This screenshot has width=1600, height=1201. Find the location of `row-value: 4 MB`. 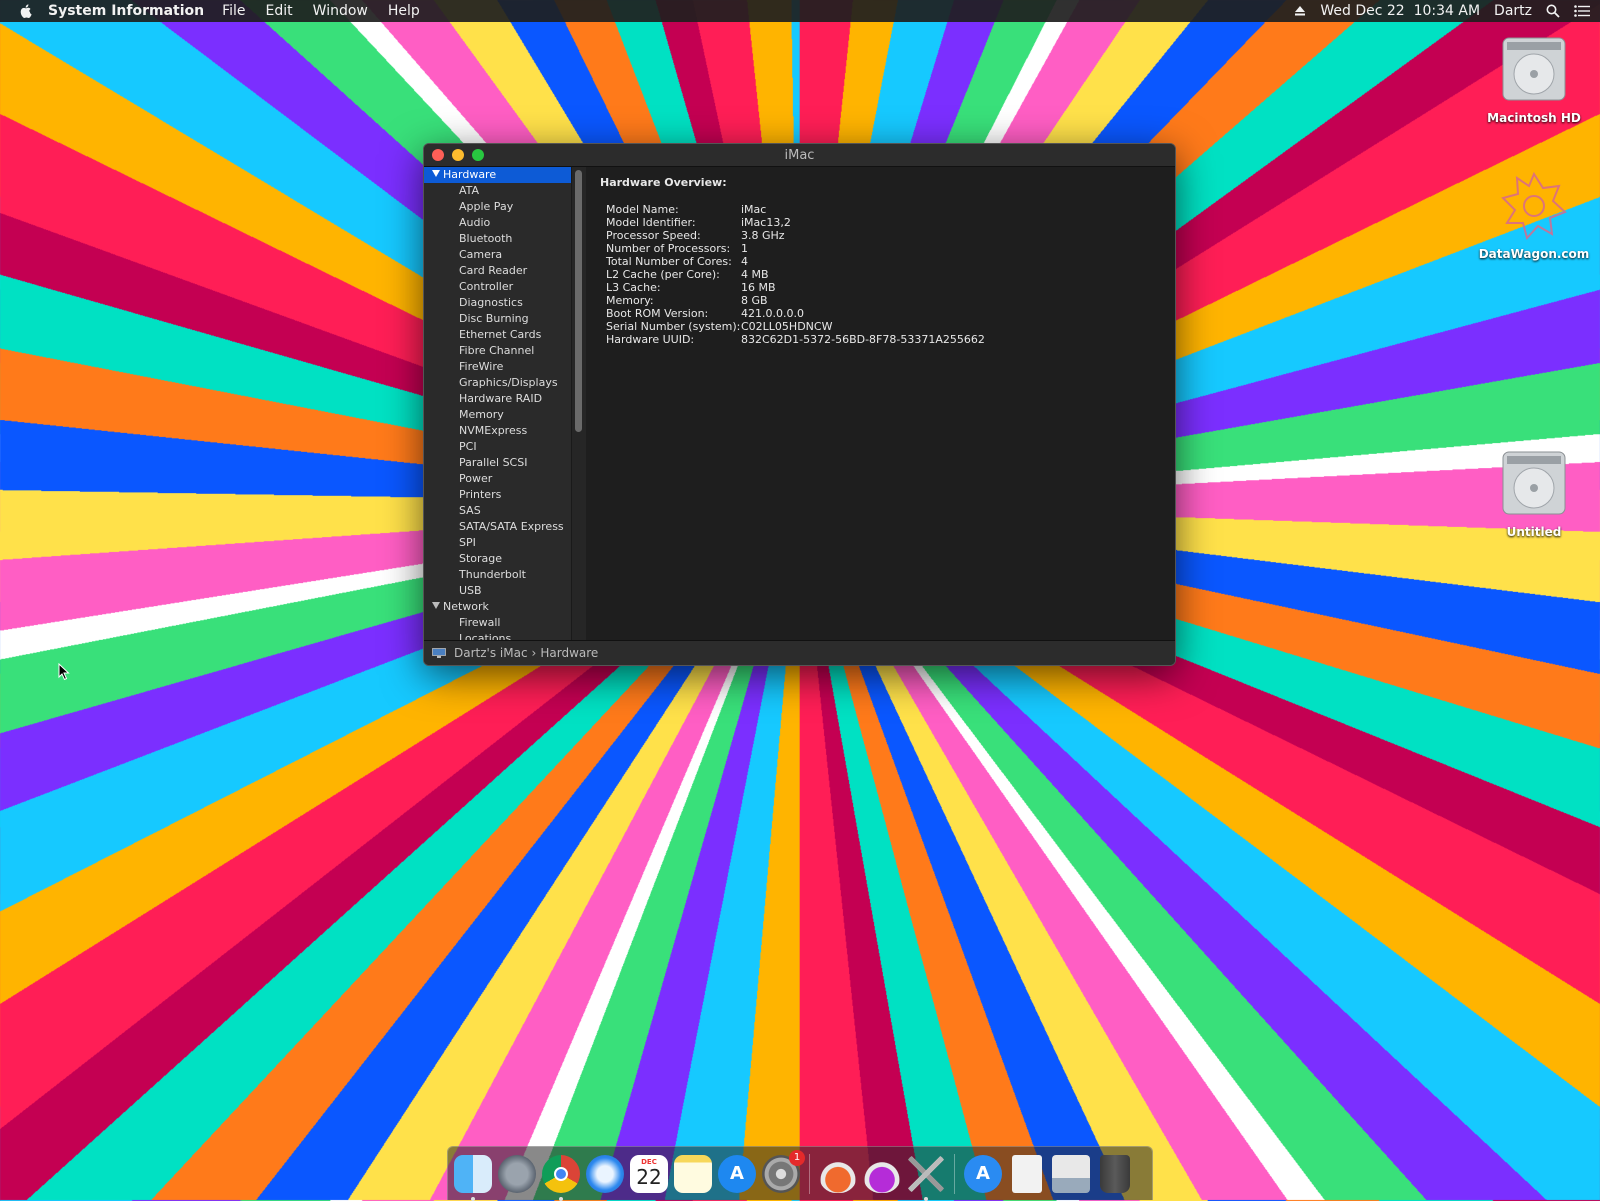

row-value: 4 MB is located at coordinates (755, 274).